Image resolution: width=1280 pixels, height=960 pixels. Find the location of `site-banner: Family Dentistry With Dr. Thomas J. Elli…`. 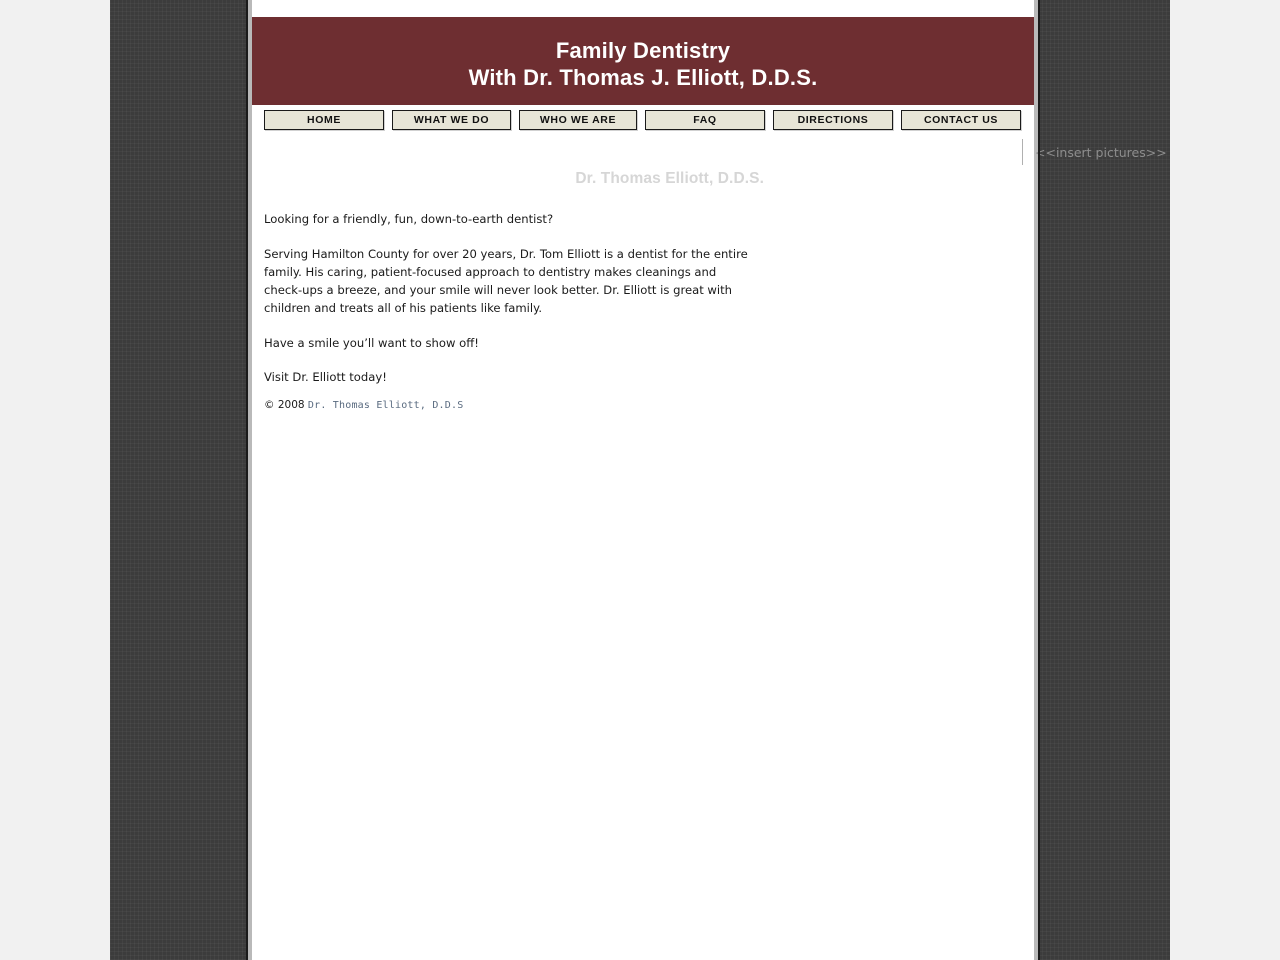

site-banner: Family Dentistry With Dr. Thomas J. Elli… is located at coordinates (643, 61).